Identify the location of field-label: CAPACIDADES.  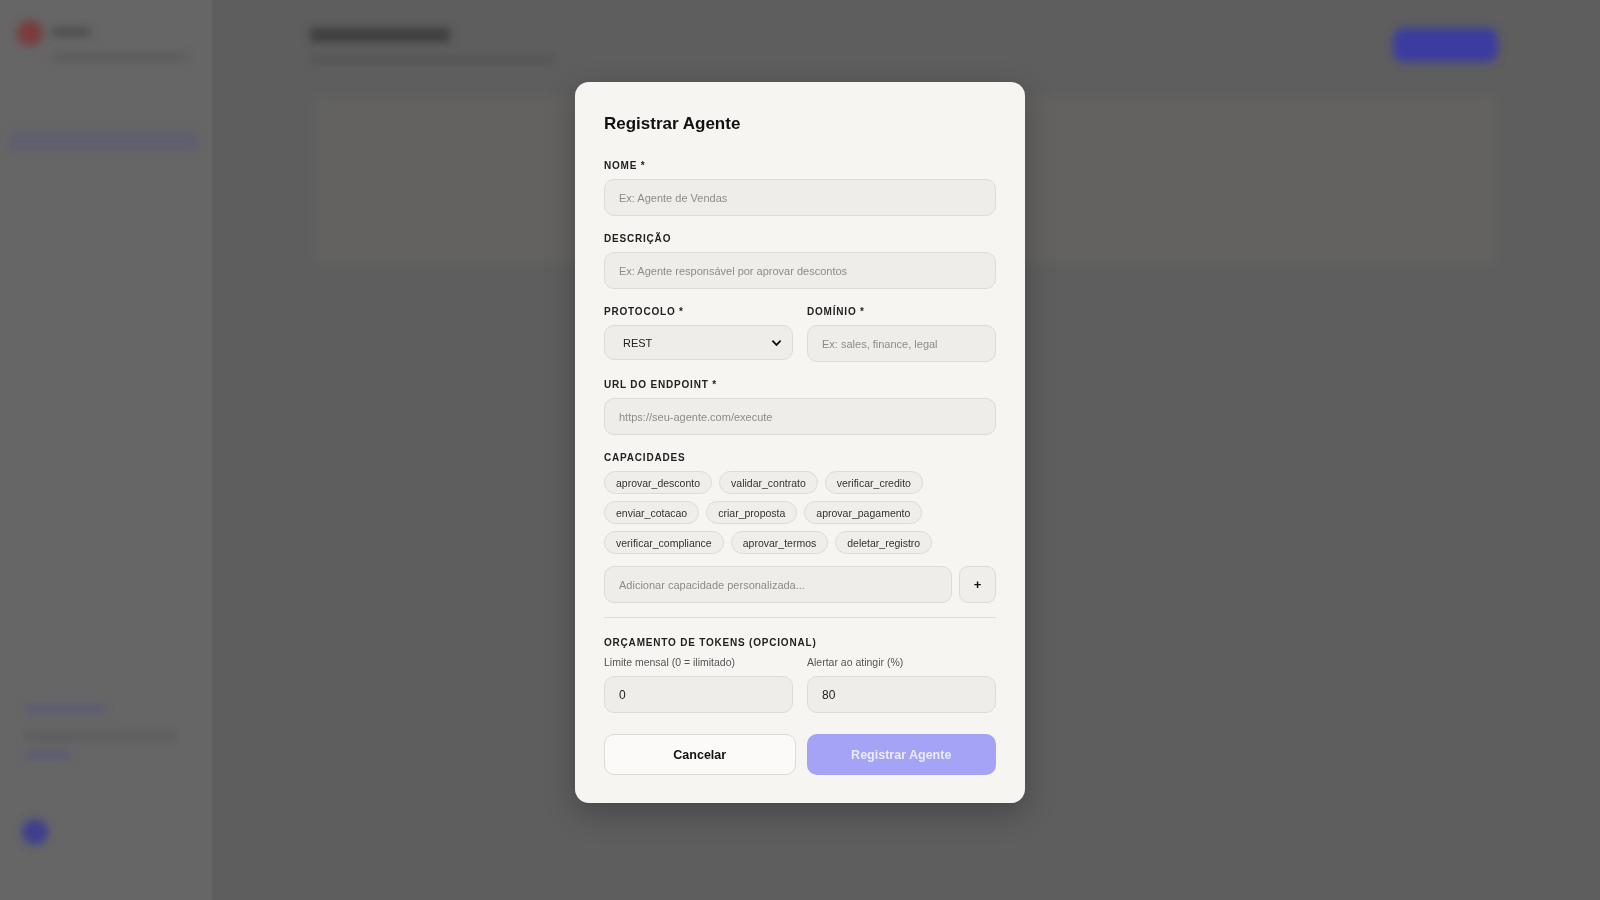
(645, 457).